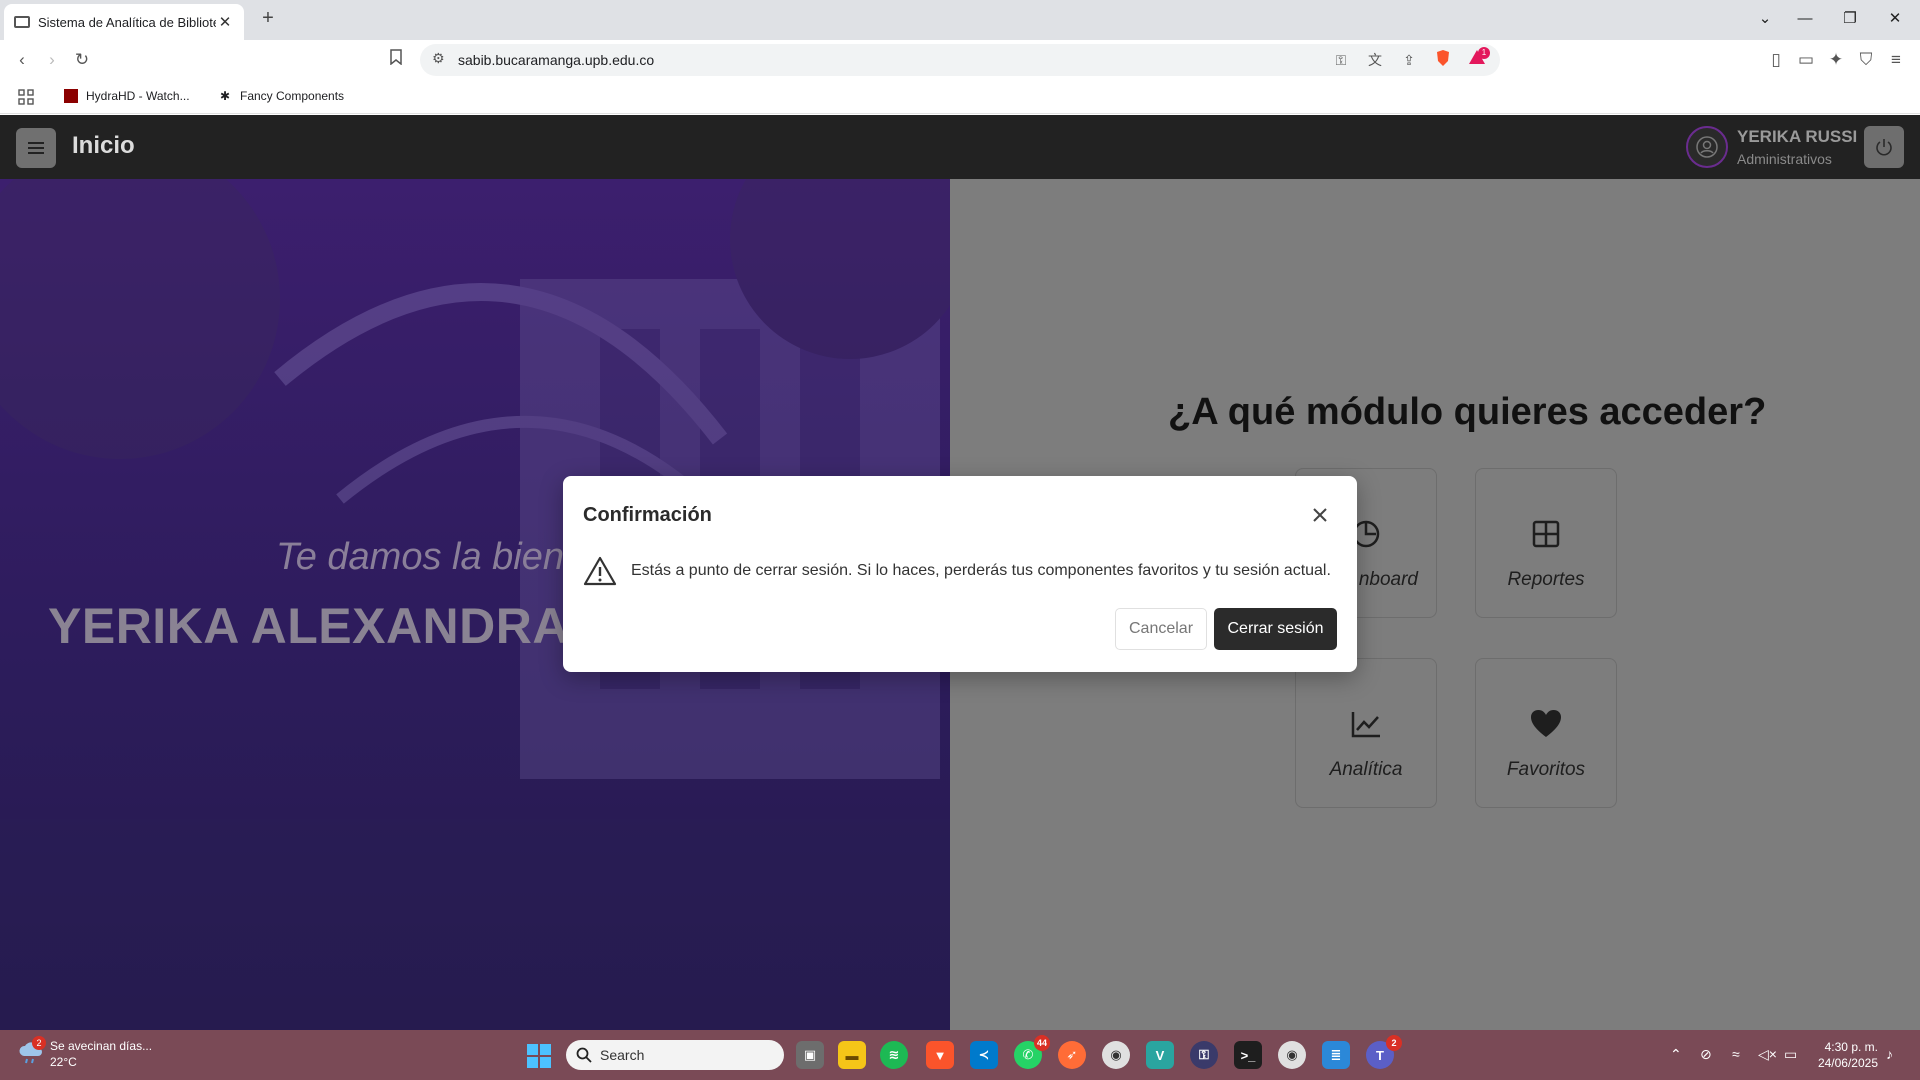  I want to click on weather-badge: 2, so click(39, 1043).